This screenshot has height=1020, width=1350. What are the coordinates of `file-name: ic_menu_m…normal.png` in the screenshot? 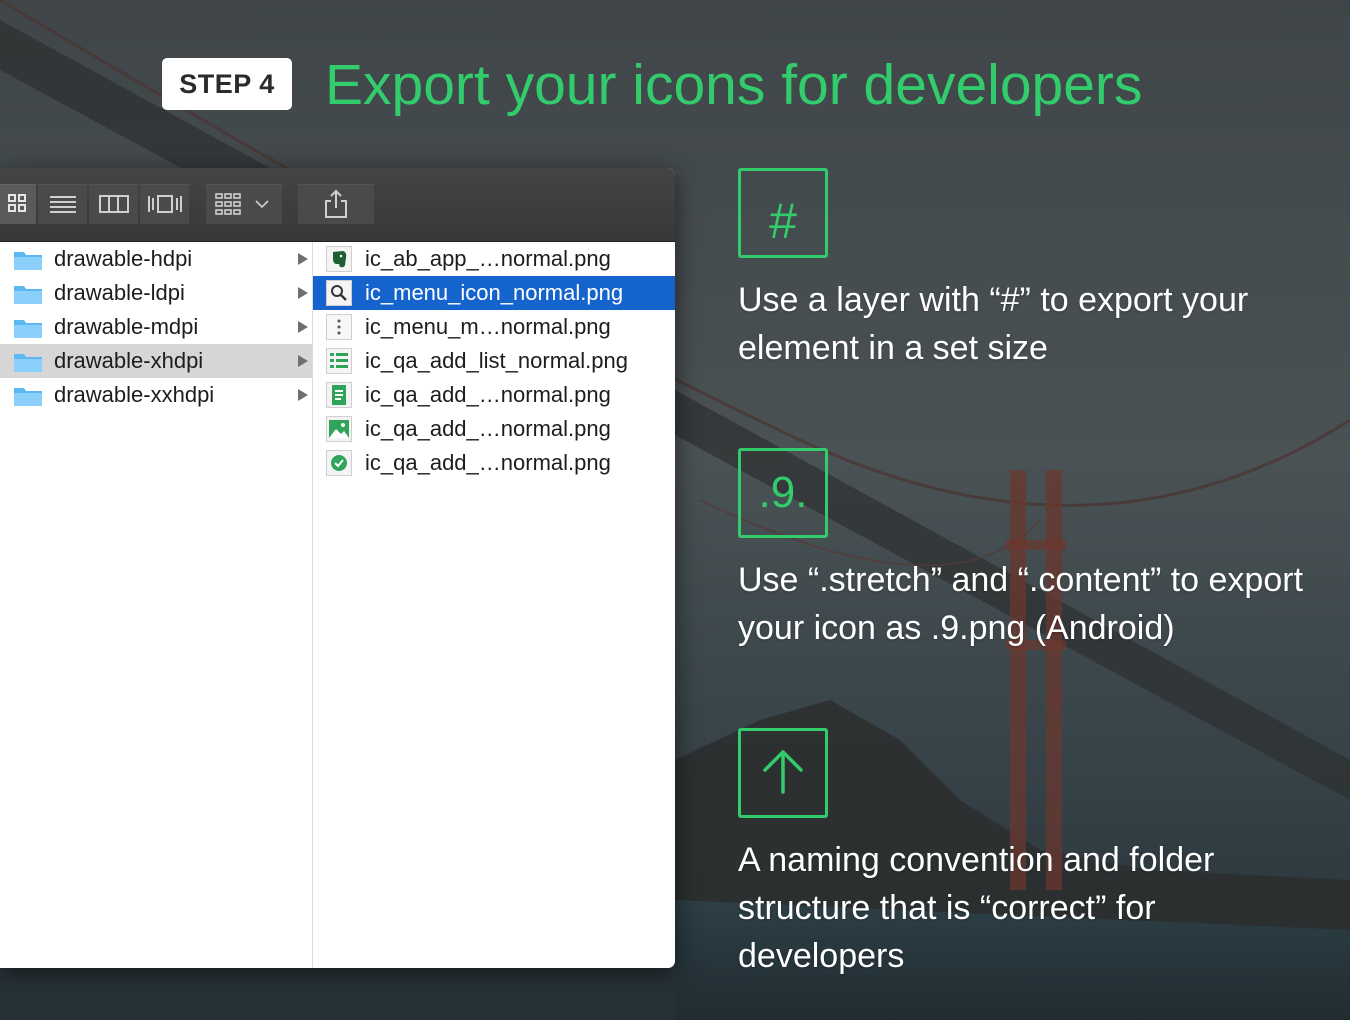 It's located at (488, 326).